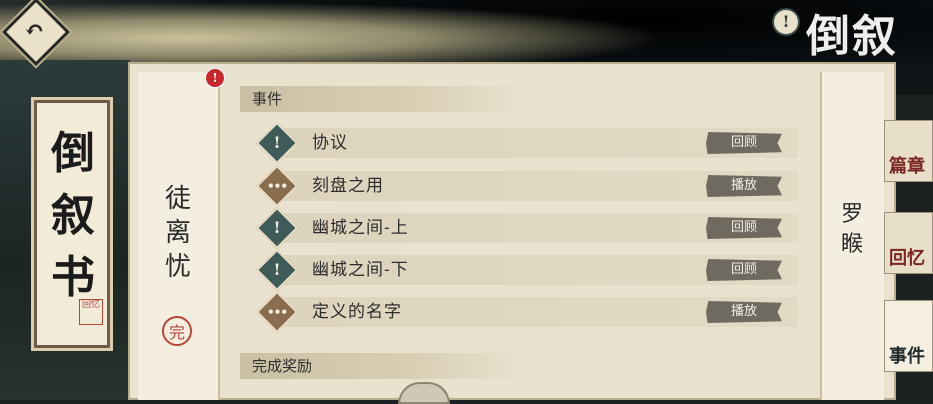 This screenshot has height=404, width=933. Describe the element at coordinates (330, 143) in the screenshot. I see `event-label: 协议` at that location.